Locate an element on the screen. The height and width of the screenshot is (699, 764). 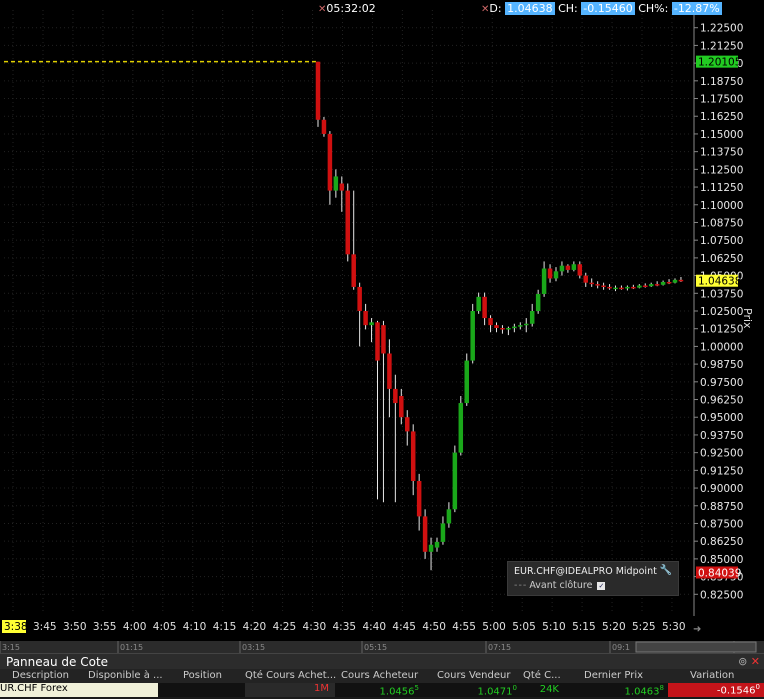
x-tick-label: 5:25 is located at coordinates (644, 627).